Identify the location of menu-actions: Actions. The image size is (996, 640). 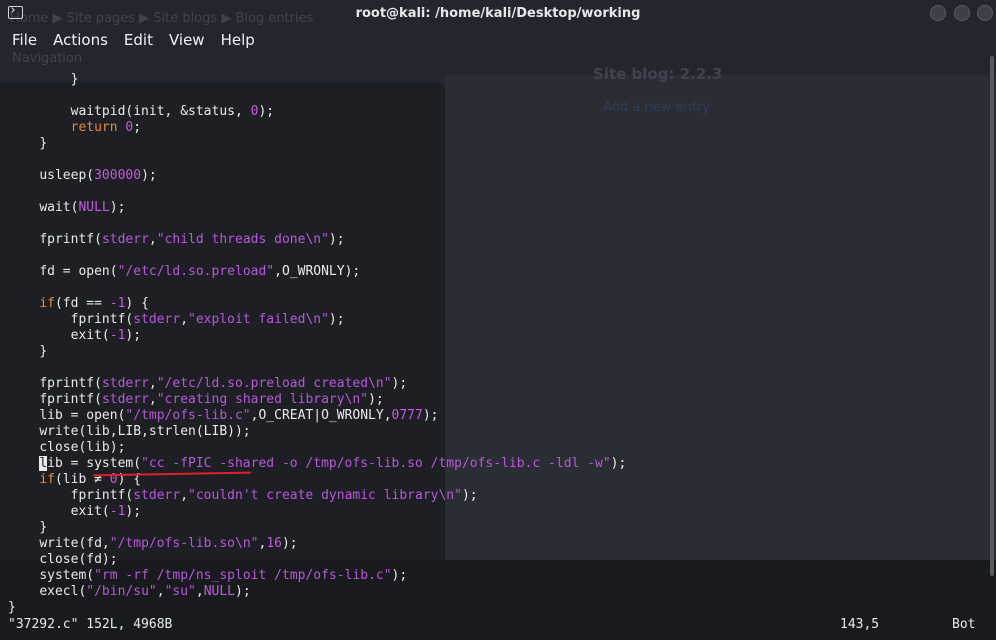
(80, 40).